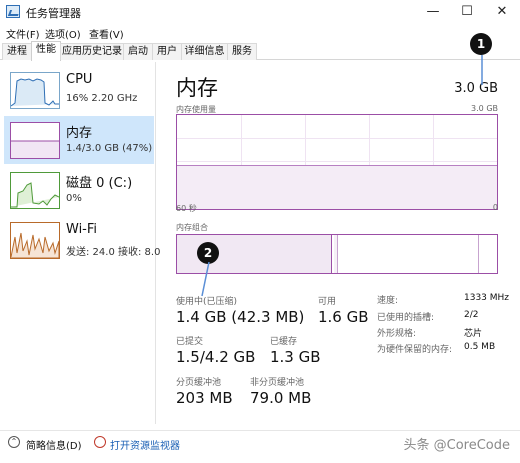 The image size is (520, 463). What do you see at coordinates (473, 334) in the screenshot?
I see `form-factor-value: 芯片` at bounding box center [473, 334].